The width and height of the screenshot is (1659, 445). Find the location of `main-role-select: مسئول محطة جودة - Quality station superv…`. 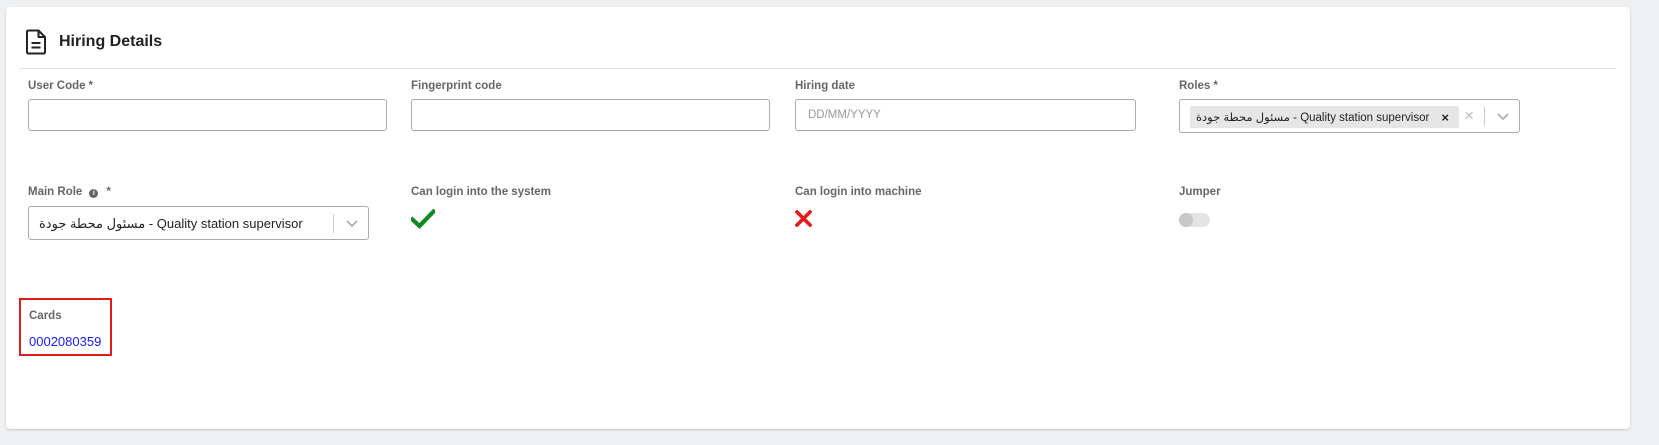

main-role-select: مسئول محطة جودة - Quality station superv… is located at coordinates (198, 223).